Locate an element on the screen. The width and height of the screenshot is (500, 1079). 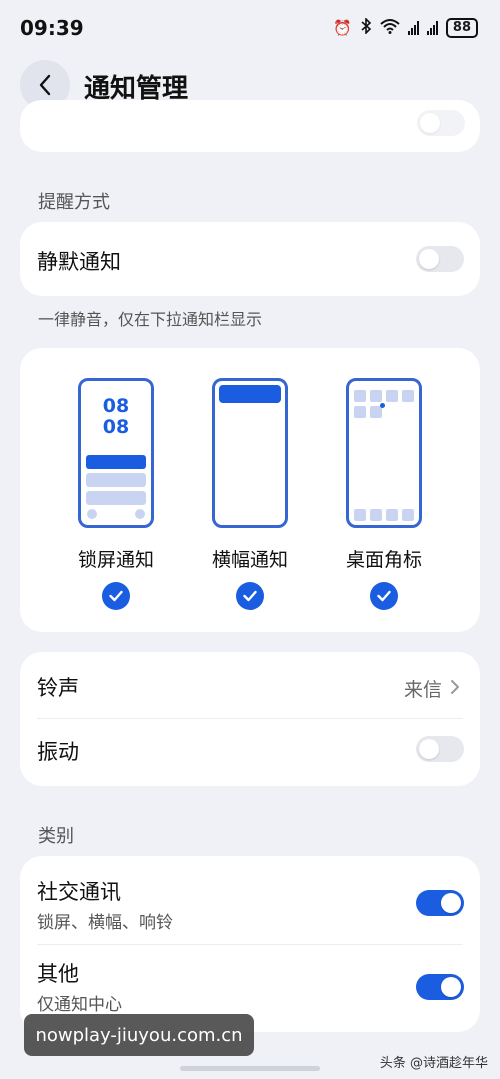
preview-app-grid is located at coordinates (384, 404).